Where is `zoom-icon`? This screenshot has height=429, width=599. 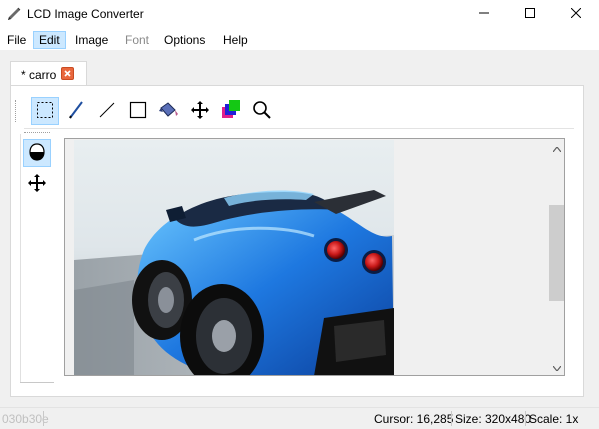
zoom-icon is located at coordinates (262, 111).